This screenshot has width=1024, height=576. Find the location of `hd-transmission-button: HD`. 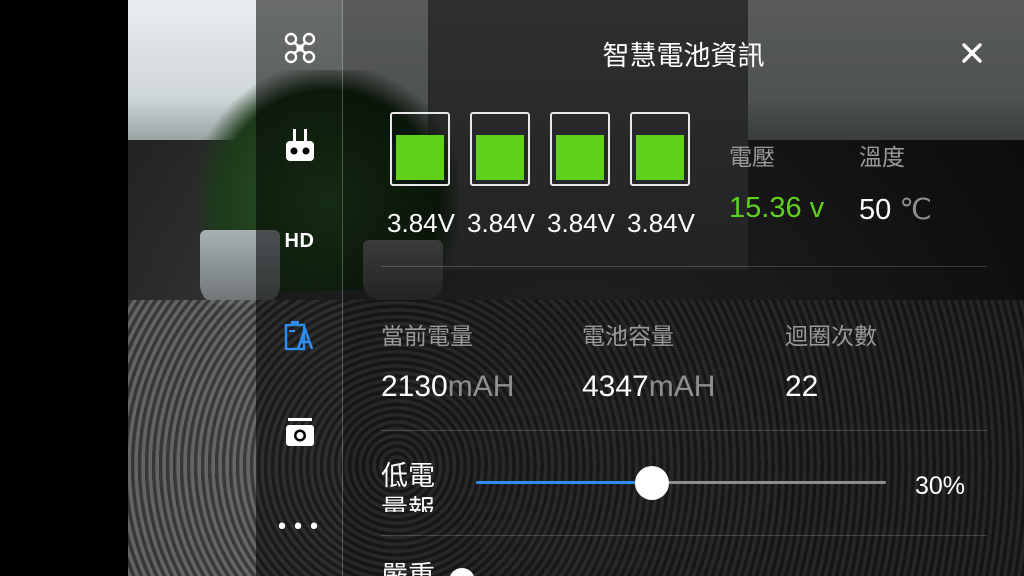

hd-transmission-button: HD is located at coordinates (299, 241).